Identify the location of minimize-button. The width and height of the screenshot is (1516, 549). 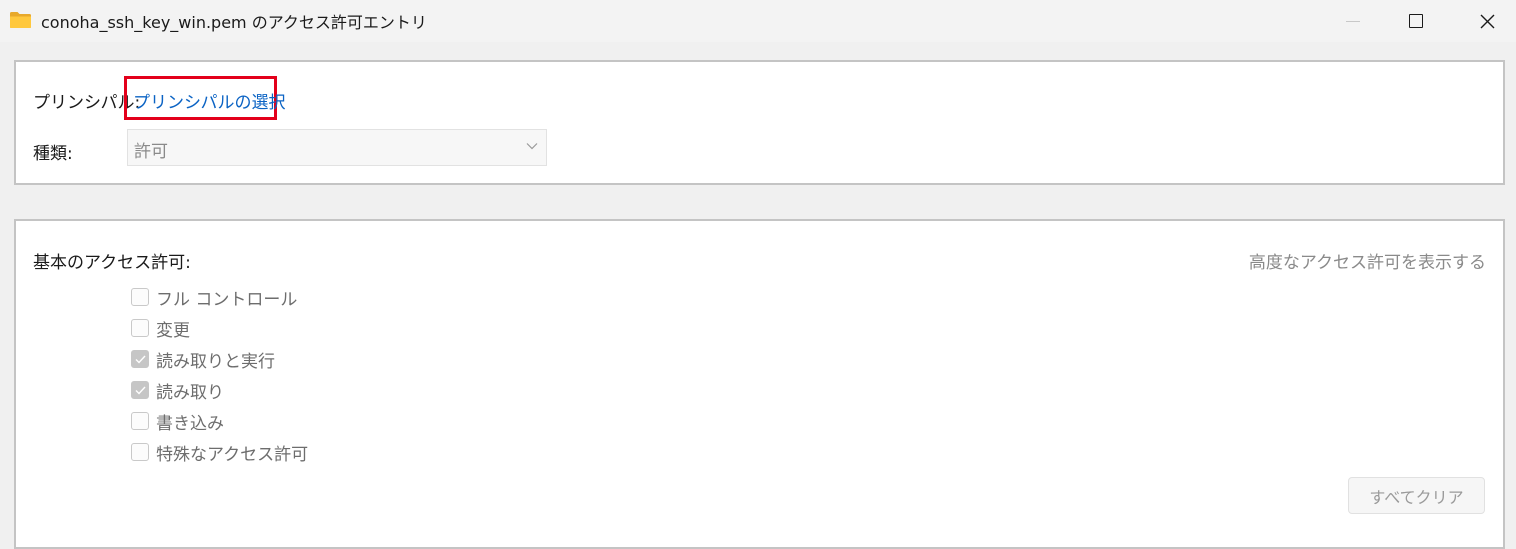
(1353, 21).